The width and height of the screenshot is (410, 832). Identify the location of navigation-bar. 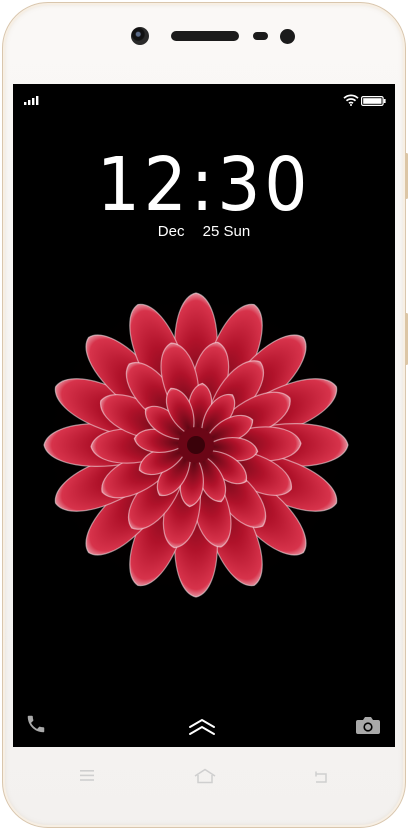
(205, 777).